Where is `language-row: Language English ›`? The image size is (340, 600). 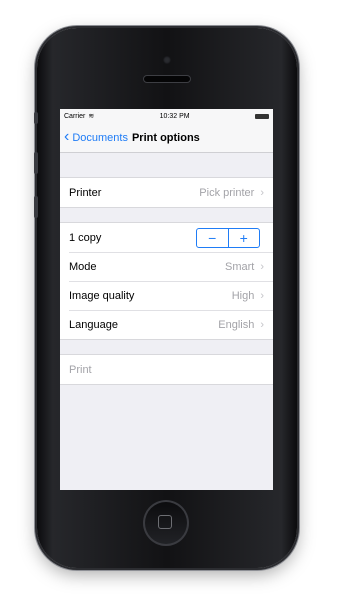 language-row: Language English › is located at coordinates (166, 324).